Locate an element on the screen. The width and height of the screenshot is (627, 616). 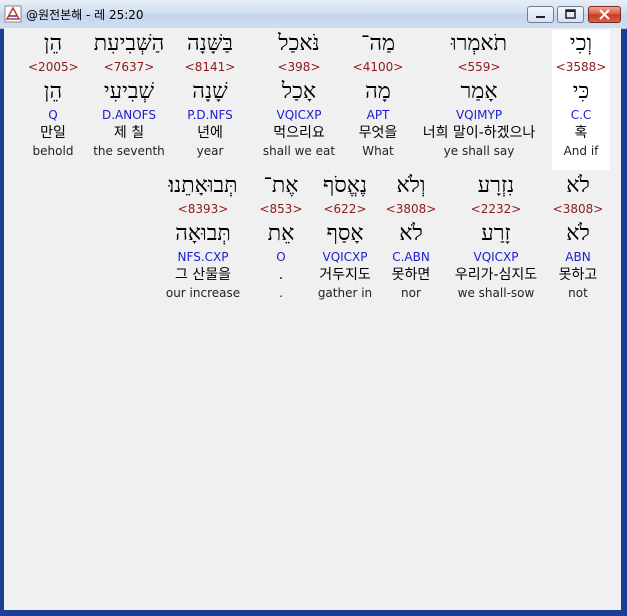
parsing-code: C.ABN is located at coordinates (411, 257).